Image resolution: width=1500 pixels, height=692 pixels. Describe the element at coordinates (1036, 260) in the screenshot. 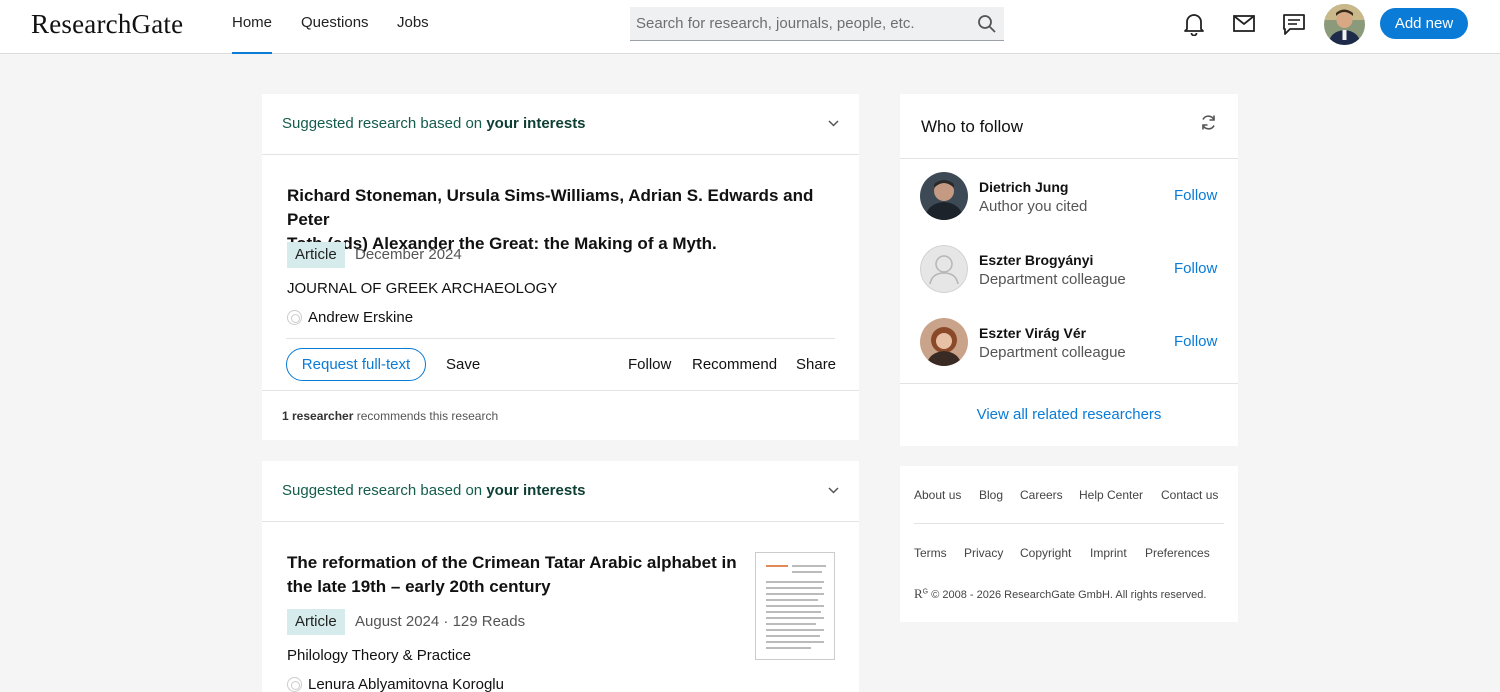

I see `person-name: Eszter Brogyányi` at that location.